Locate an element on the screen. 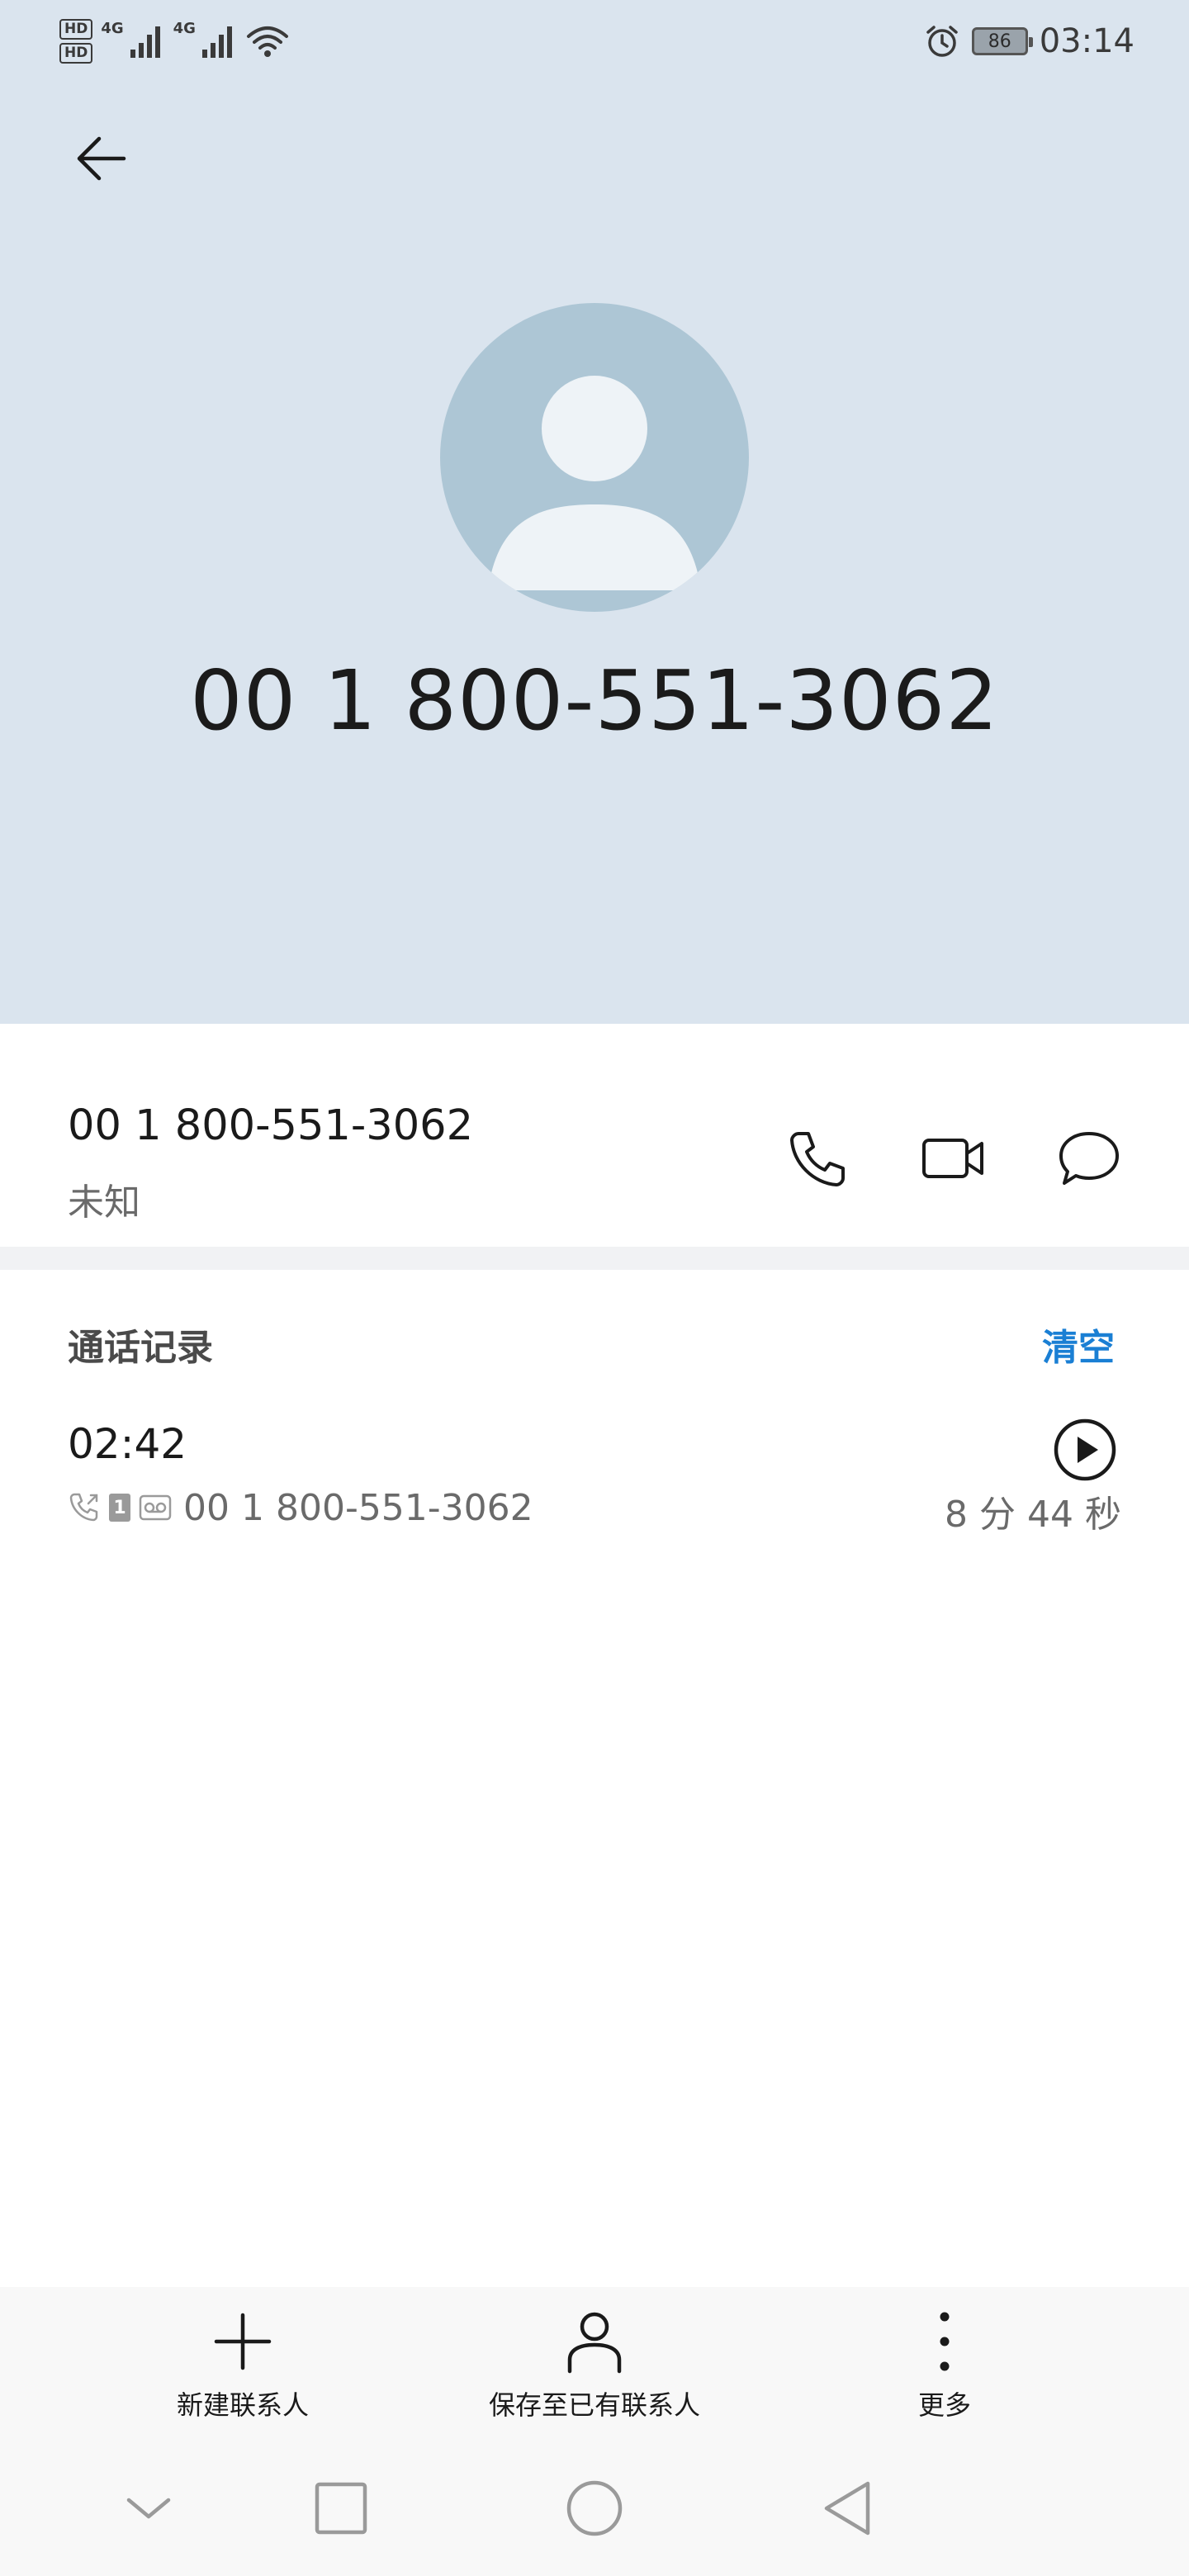 The height and width of the screenshot is (2576, 1189). square-icon is located at coordinates (341, 2508).